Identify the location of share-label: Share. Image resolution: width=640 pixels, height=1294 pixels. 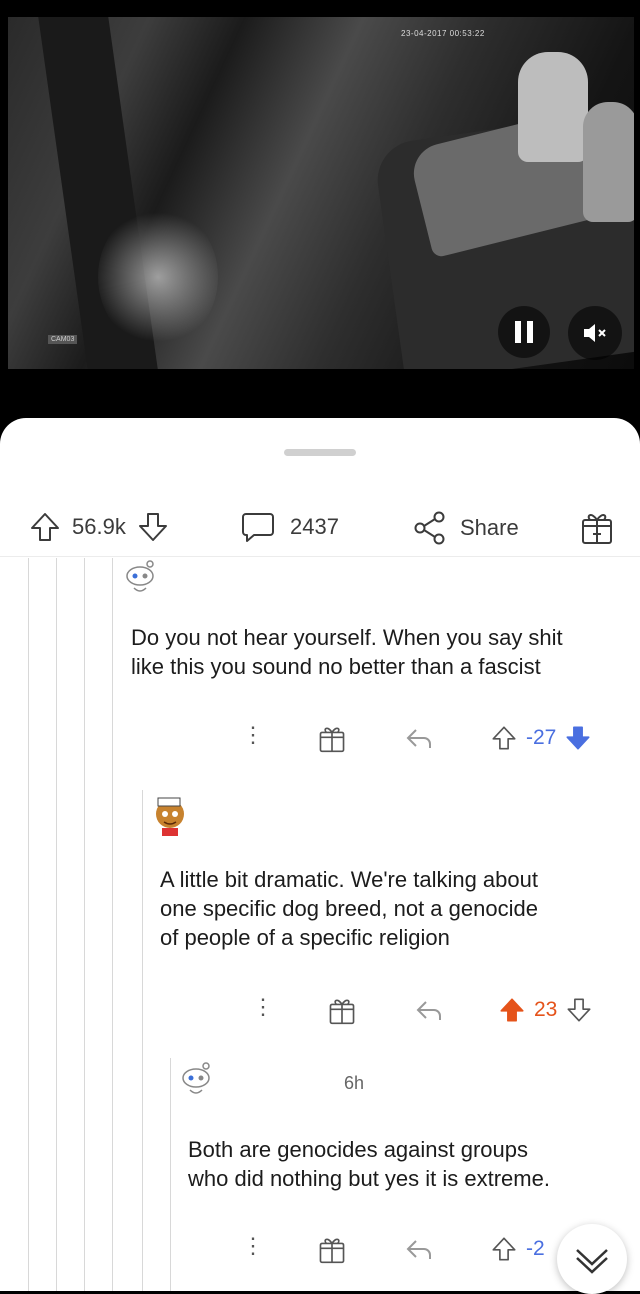
(489, 527).